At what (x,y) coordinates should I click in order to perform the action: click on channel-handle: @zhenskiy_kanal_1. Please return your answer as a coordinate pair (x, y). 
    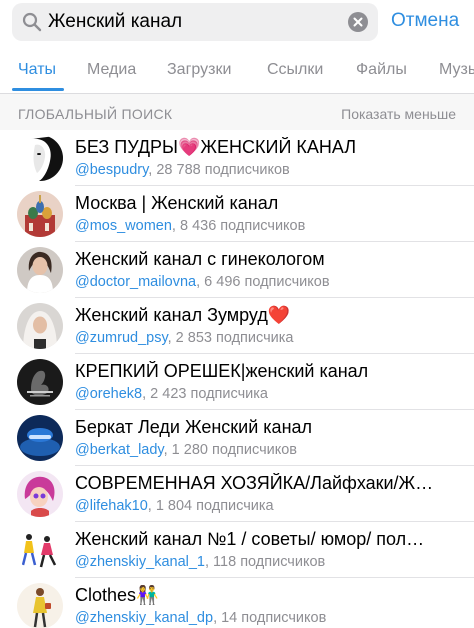
    Looking at the image, I should click on (140, 562).